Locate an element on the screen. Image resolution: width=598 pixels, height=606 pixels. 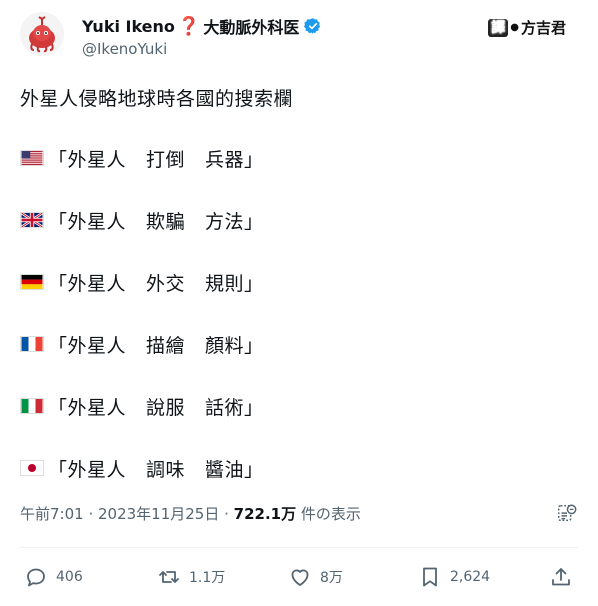
row-word-2: 打倒 is located at coordinates (166, 159).